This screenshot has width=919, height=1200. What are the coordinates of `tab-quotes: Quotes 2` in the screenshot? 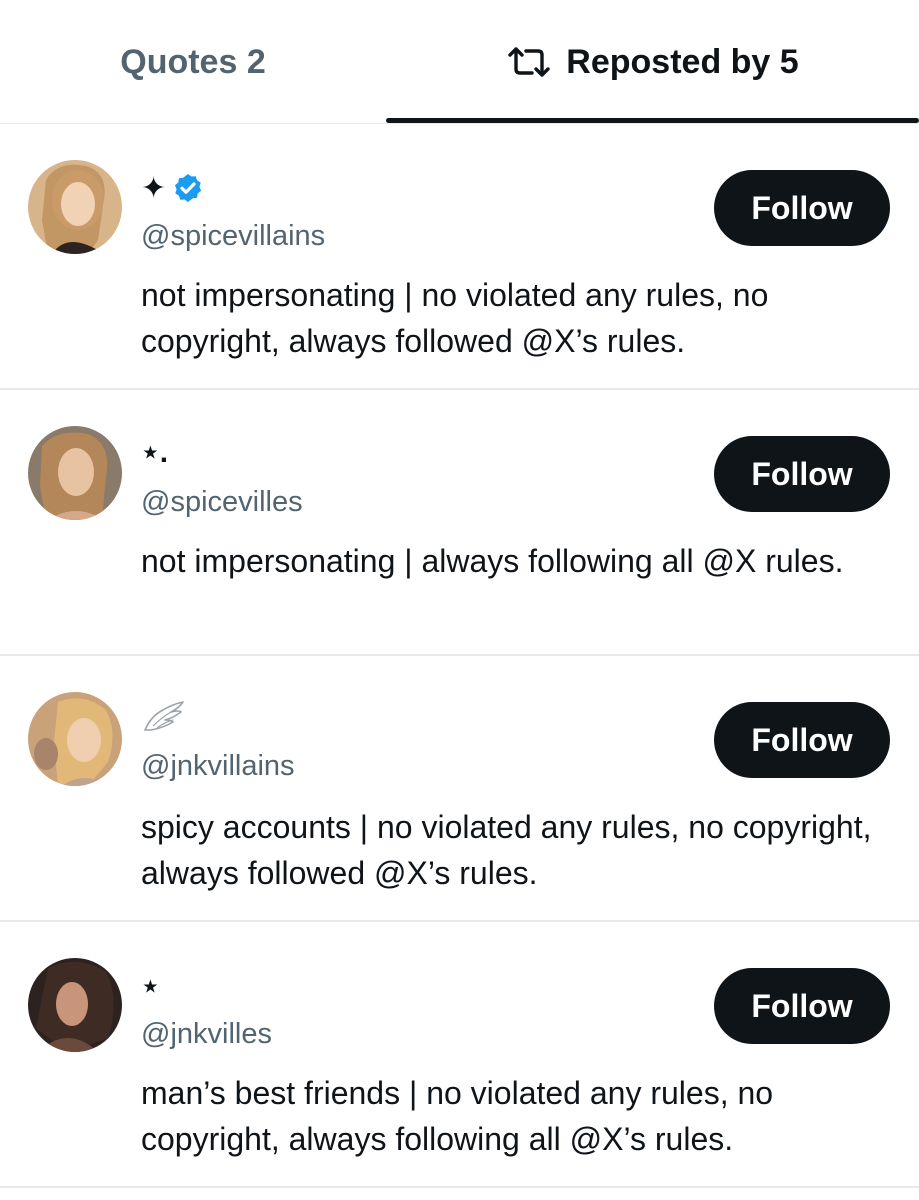 It's located at (193, 62).